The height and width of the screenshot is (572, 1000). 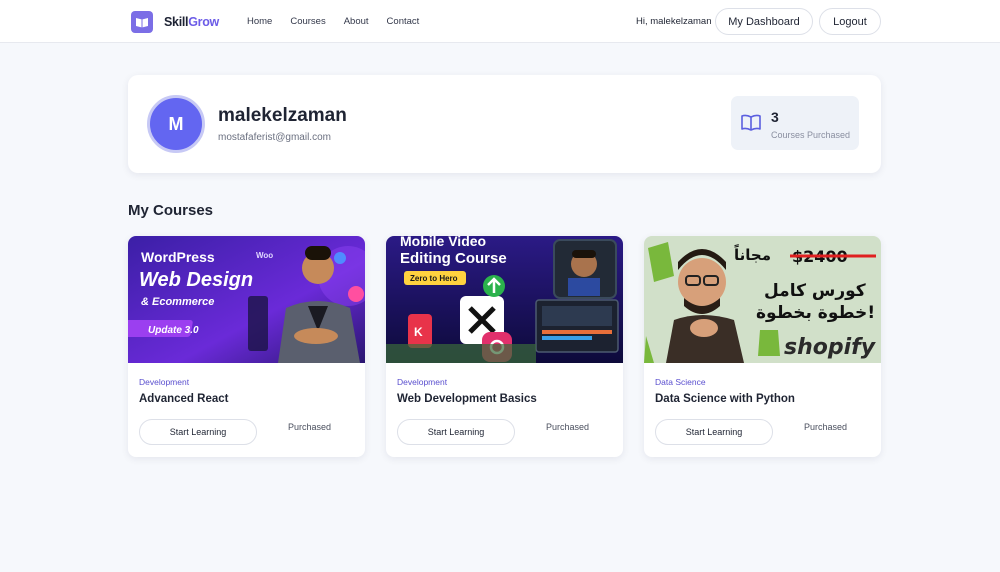 What do you see at coordinates (434, 278) in the screenshot?
I see `thumb-text-line: Zero to Hero` at bounding box center [434, 278].